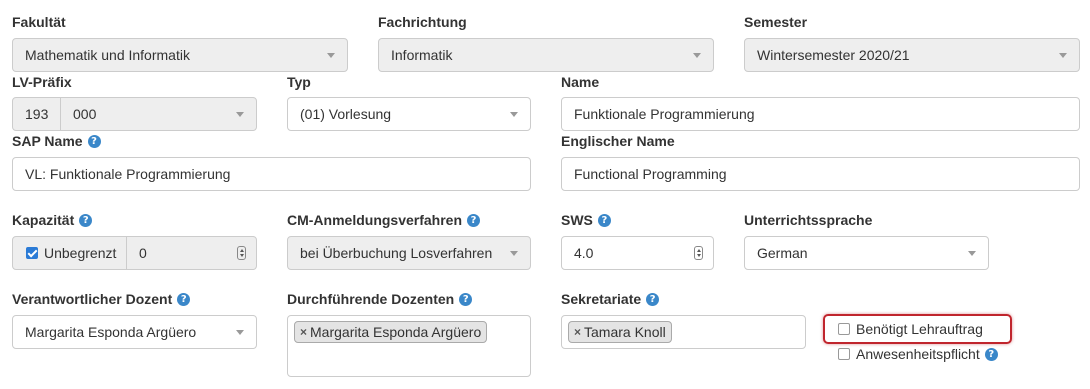 This screenshot has height=389, width=1090. I want to click on typ-label: Typ, so click(299, 82).